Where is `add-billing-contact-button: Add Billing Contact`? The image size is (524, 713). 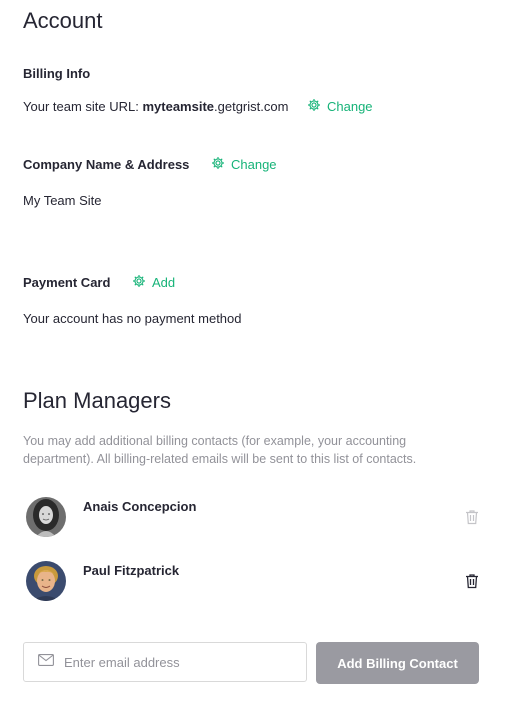 add-billing-contact-button: Add Billing Contact is located at coordinates (397, 663).